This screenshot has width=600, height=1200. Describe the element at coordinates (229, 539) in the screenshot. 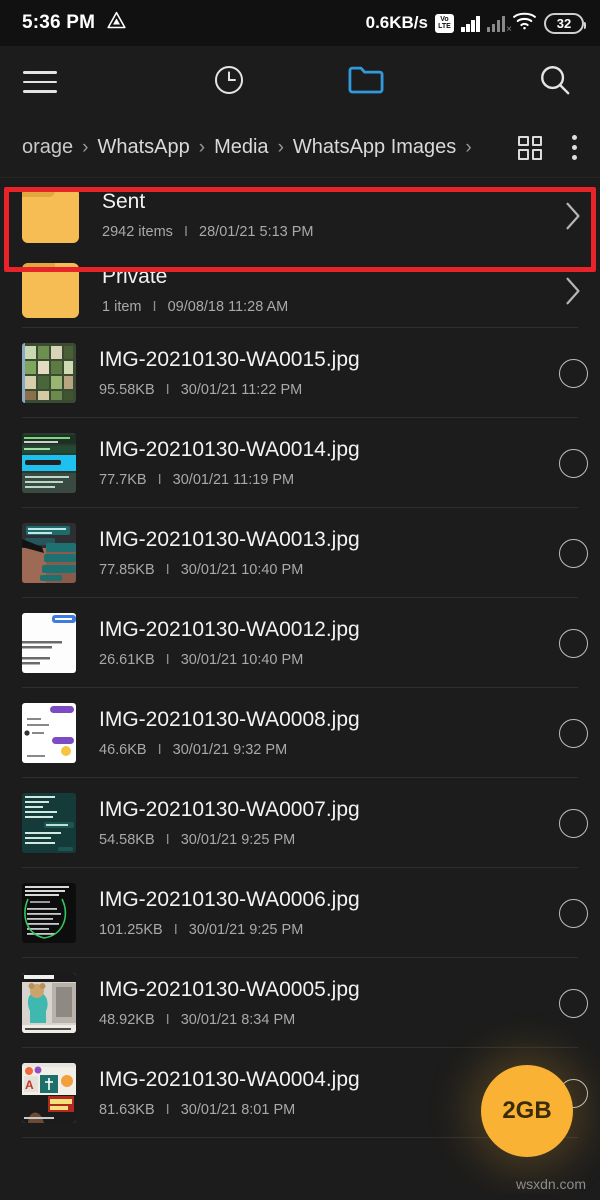

I see `list-item-title: IMG-20210130-WA0013.jpg` at that location.